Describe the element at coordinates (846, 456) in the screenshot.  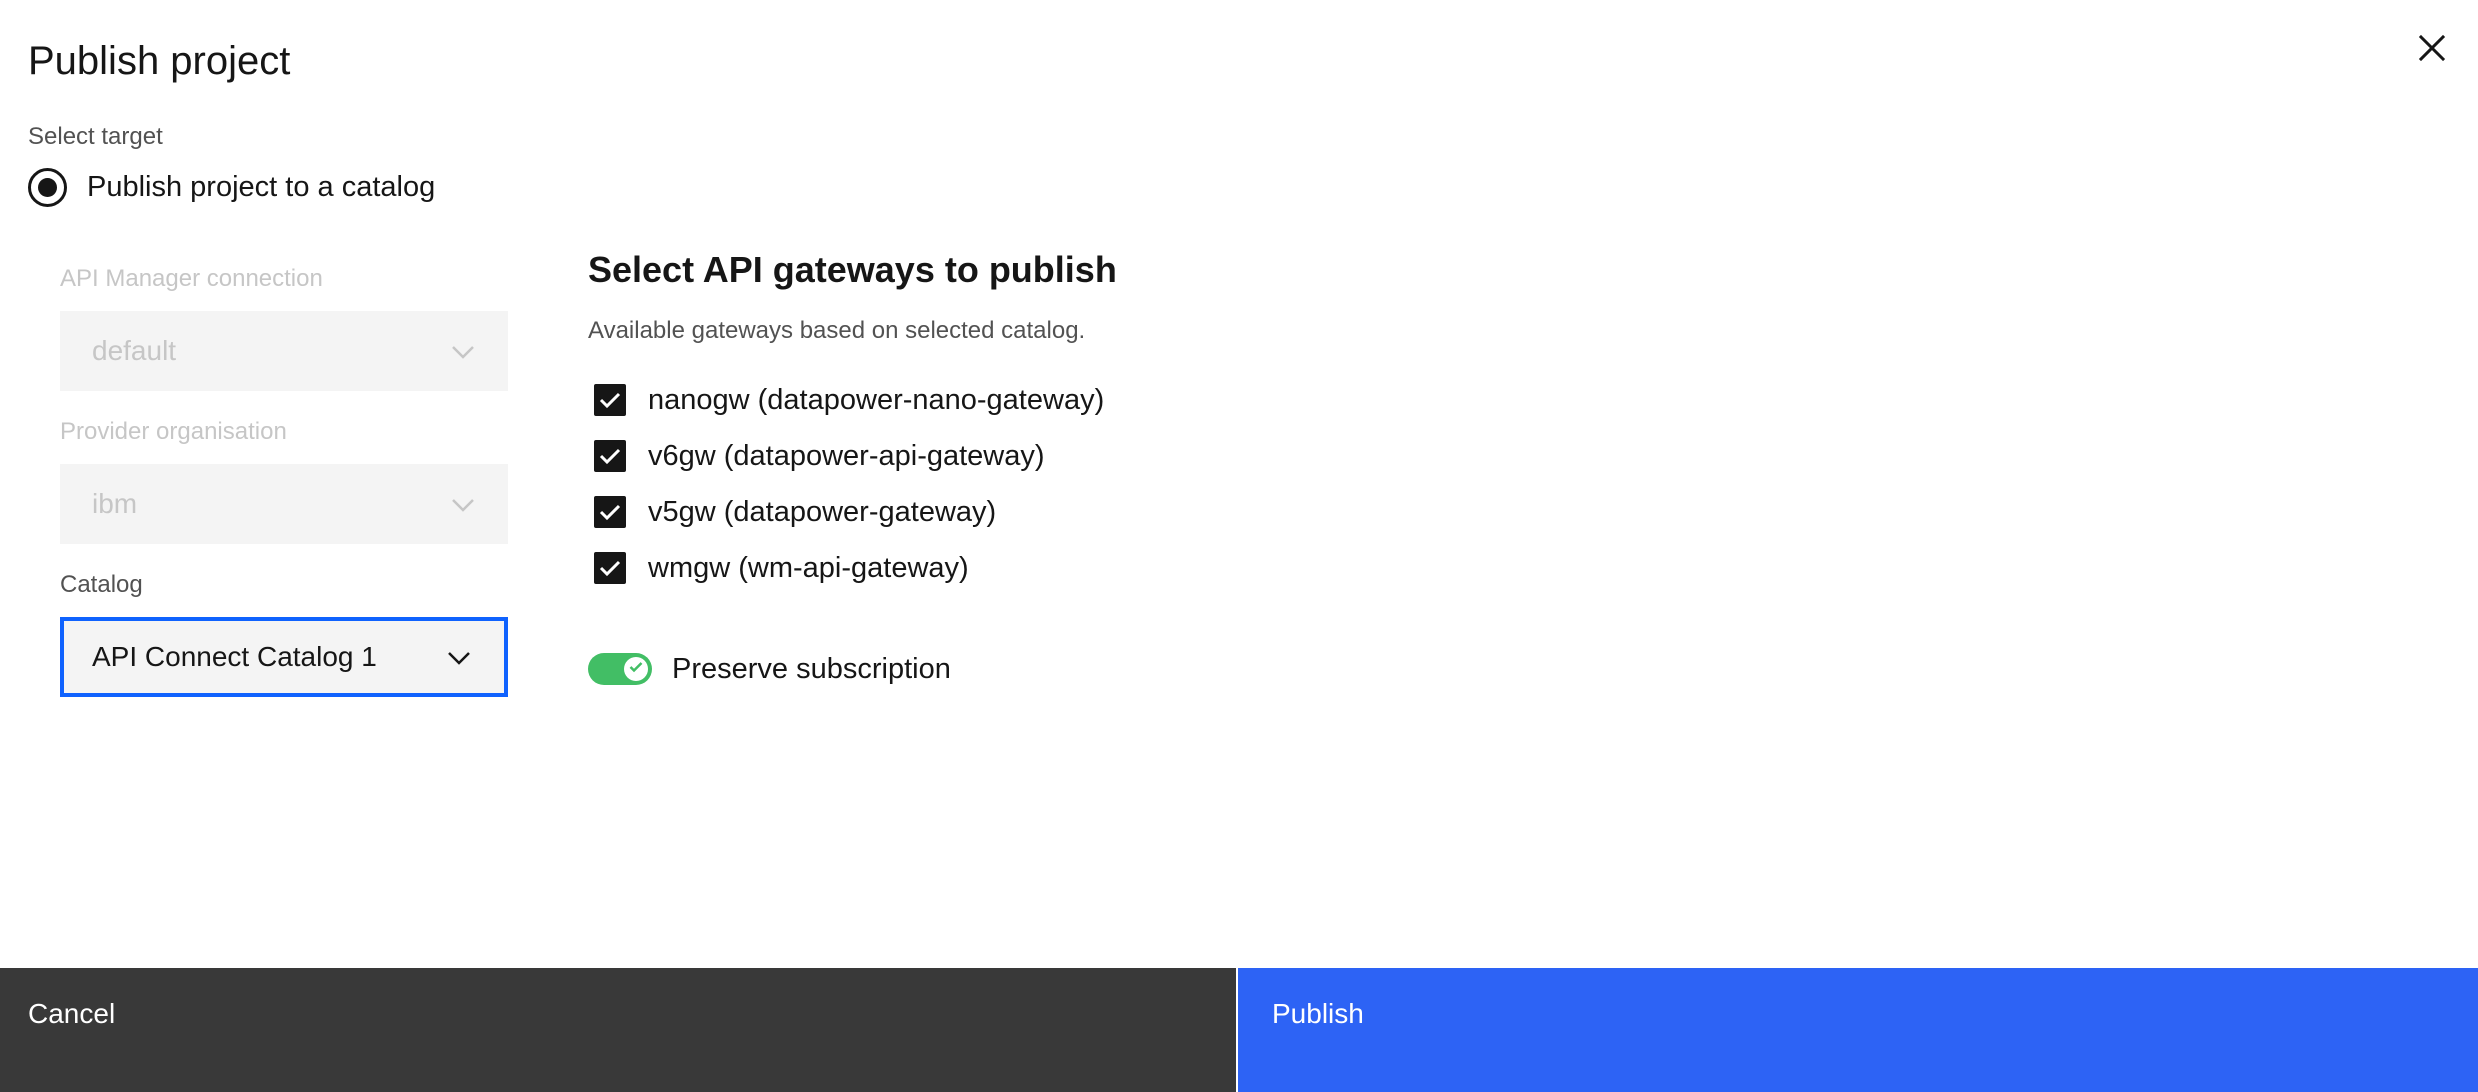
I see `gateway-label: v6gw (datapower-api-gateway)` at that location.